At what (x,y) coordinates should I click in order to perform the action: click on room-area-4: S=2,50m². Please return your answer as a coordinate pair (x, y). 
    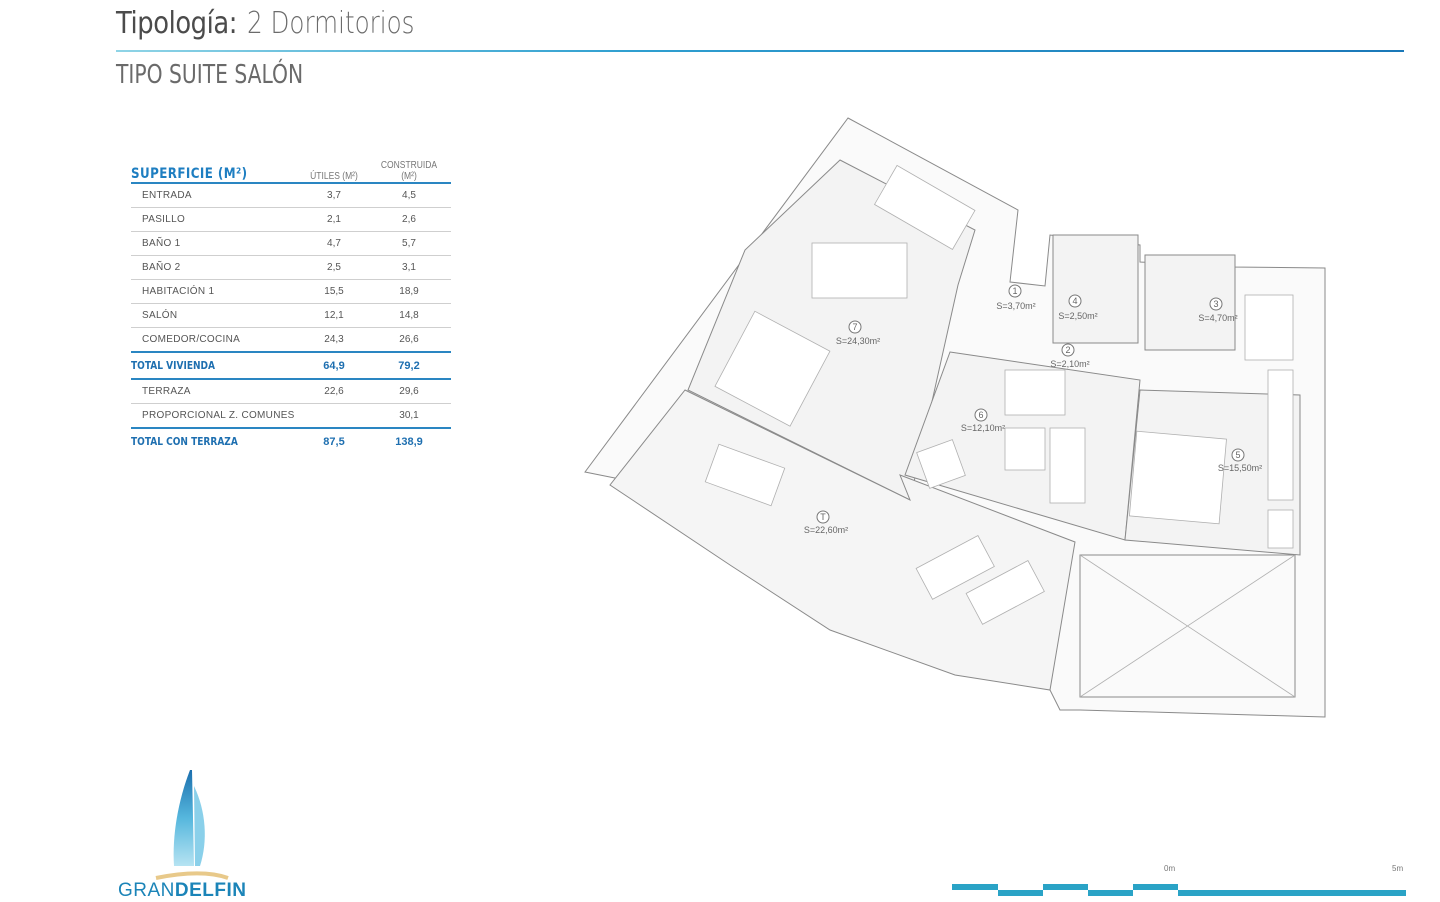
    Looking at the image, I should click on (1077, 316).